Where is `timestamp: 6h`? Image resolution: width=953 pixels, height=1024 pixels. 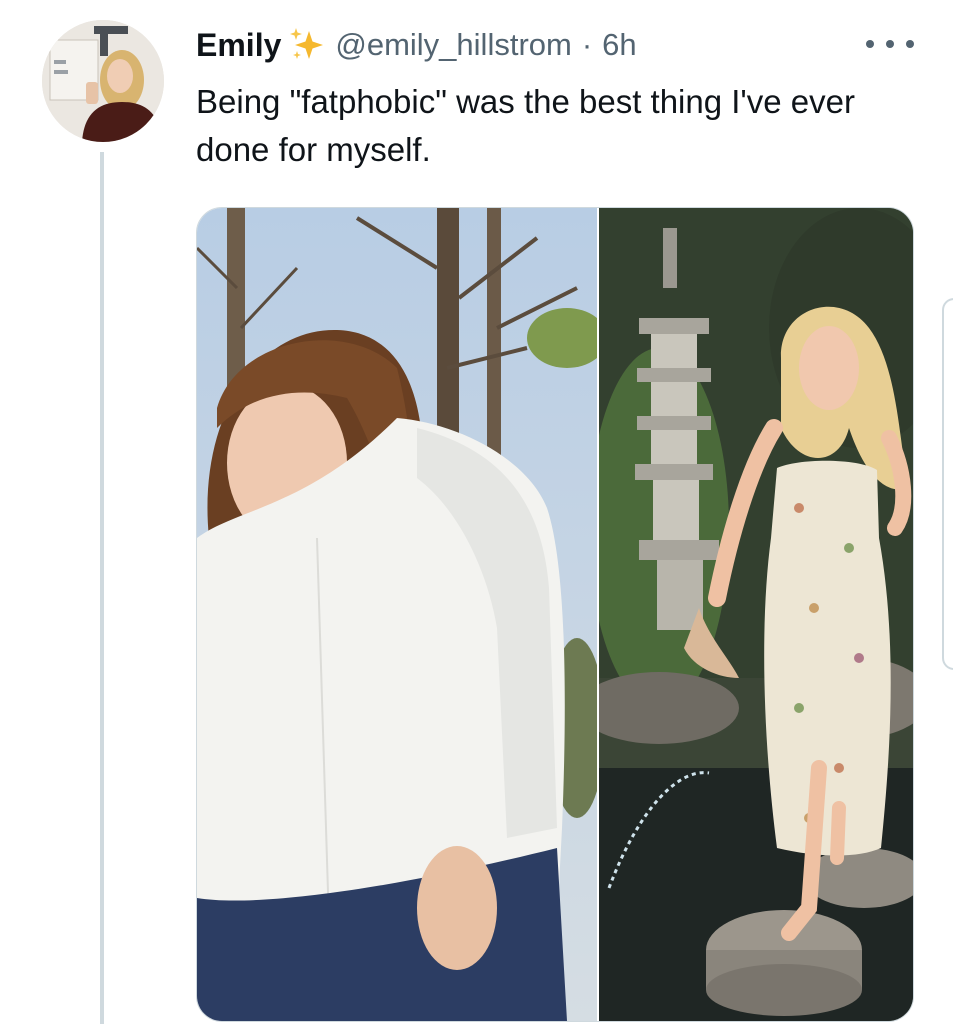
timestamp: 6h is located at coordinates (619, 45).